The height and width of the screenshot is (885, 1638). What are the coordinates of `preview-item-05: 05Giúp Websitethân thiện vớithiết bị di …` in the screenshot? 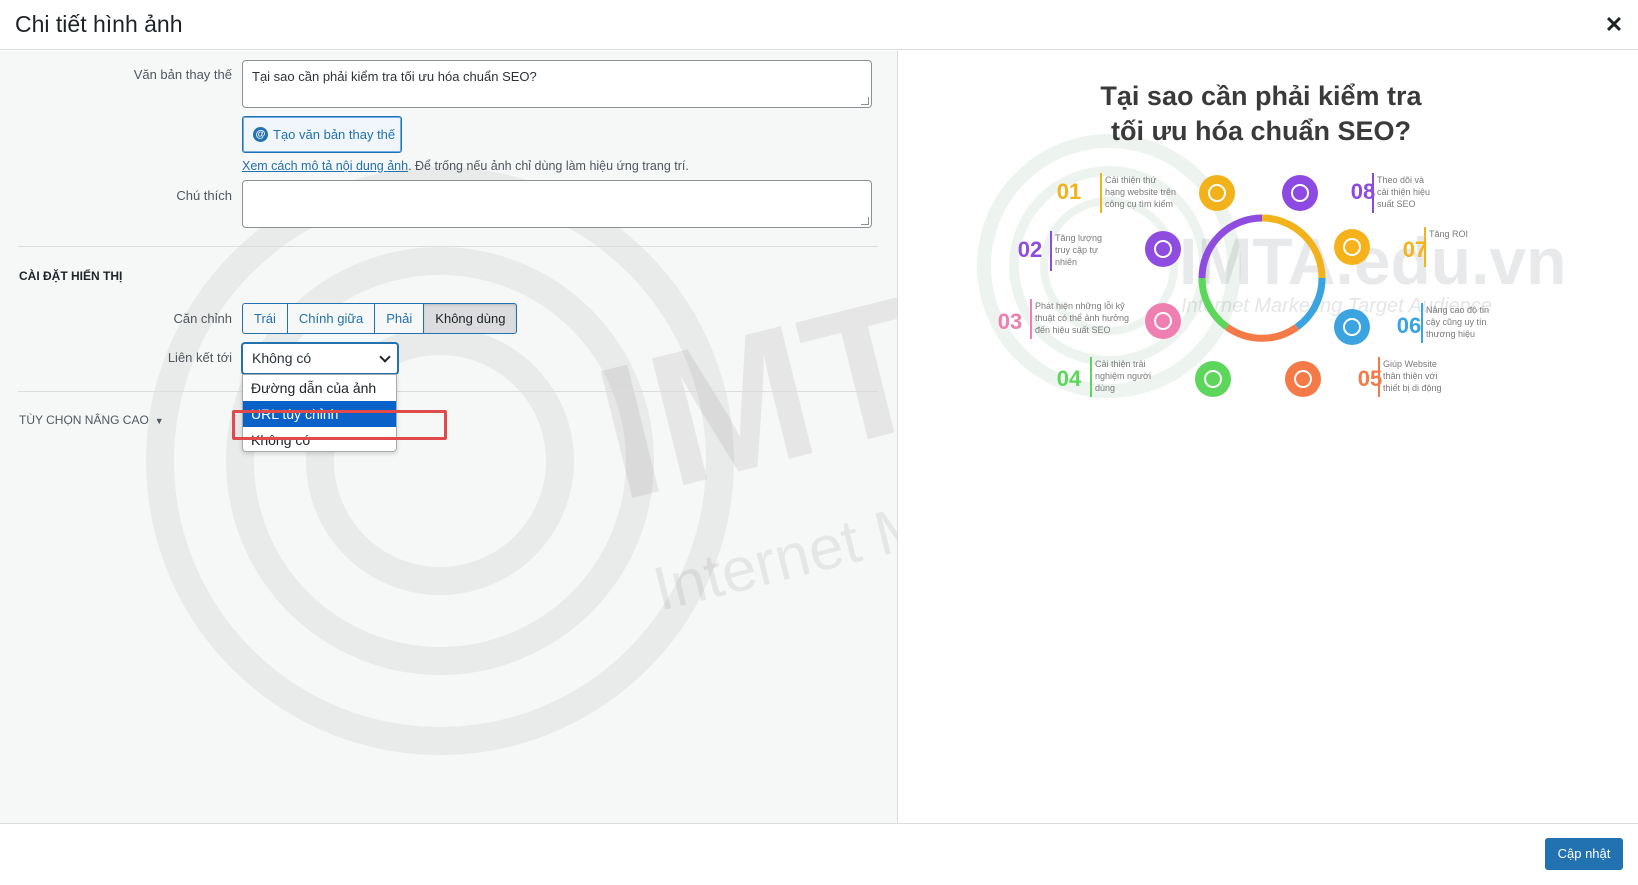 It's located at (1363, 377).